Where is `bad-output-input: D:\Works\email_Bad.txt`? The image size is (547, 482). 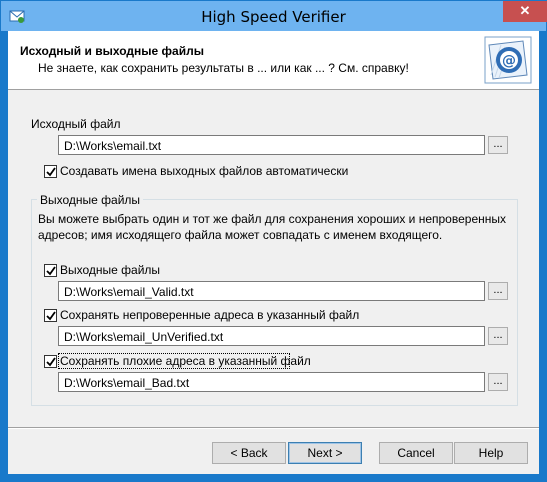 bad-output-input: D:\Works\email_Bad.txt is located at coordinates (271, 382).